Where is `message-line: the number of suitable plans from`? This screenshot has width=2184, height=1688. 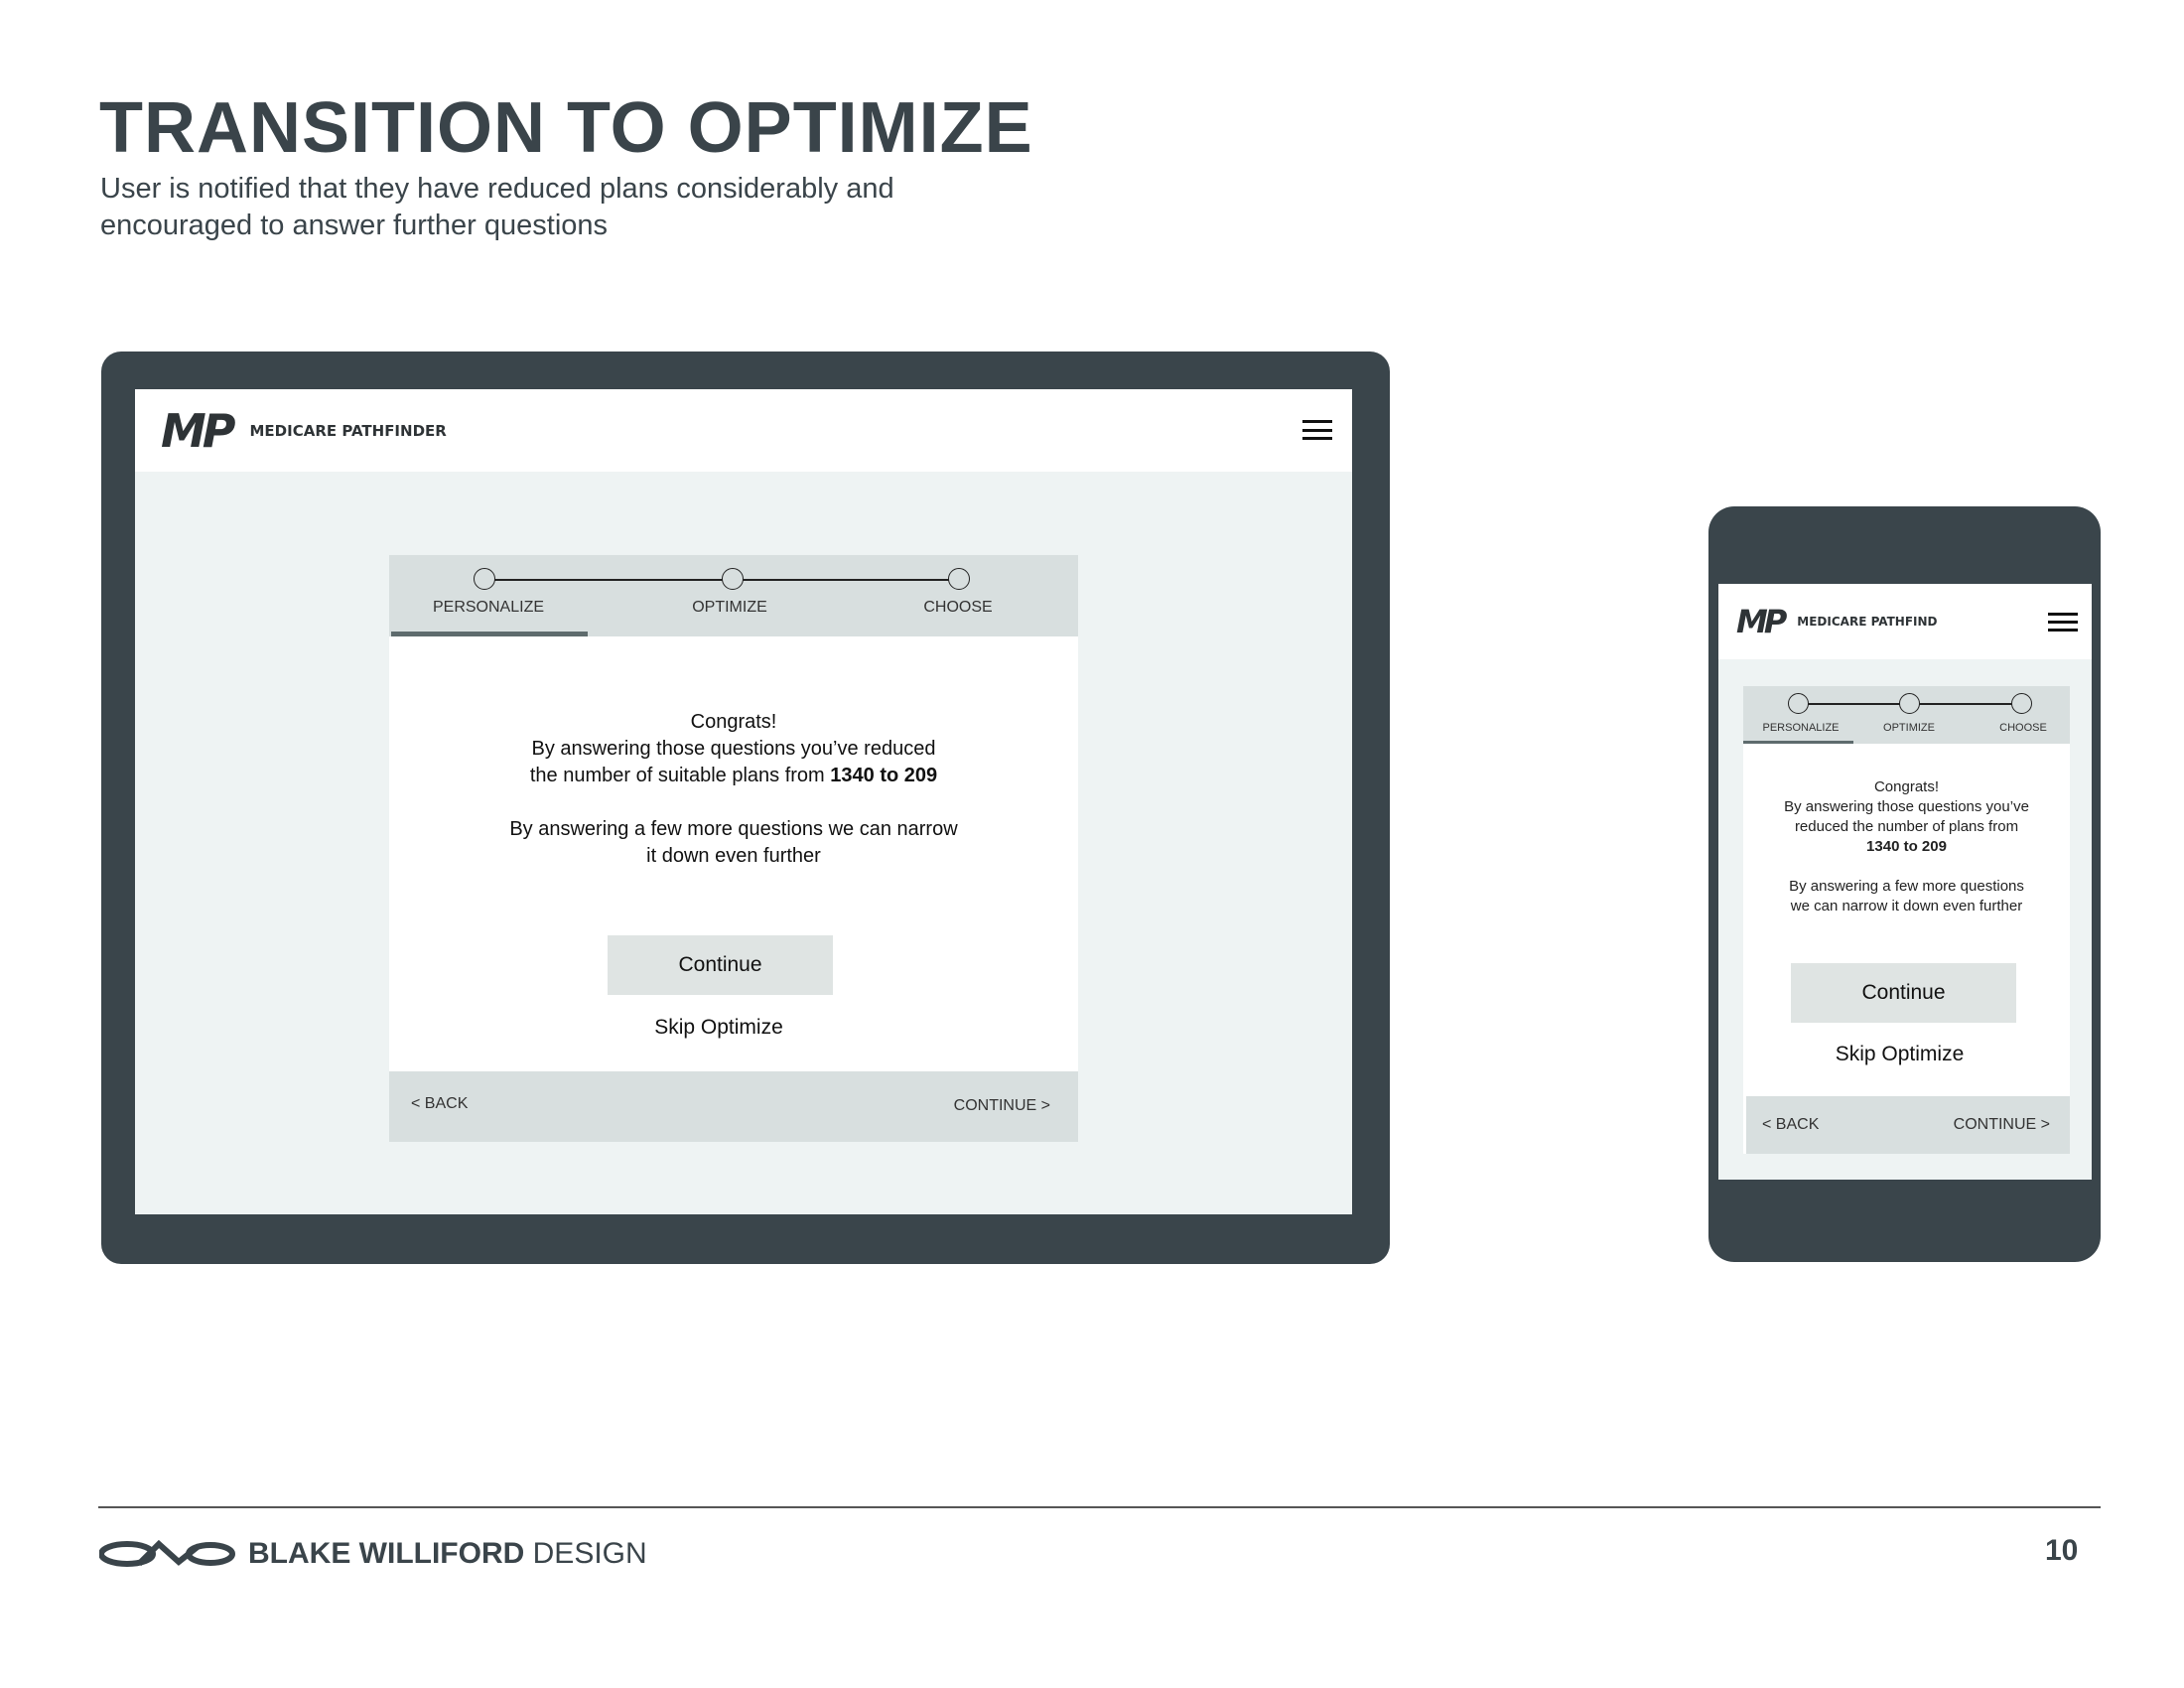
message-line: the number of suitable plans from is located at coordinates (677, 775).